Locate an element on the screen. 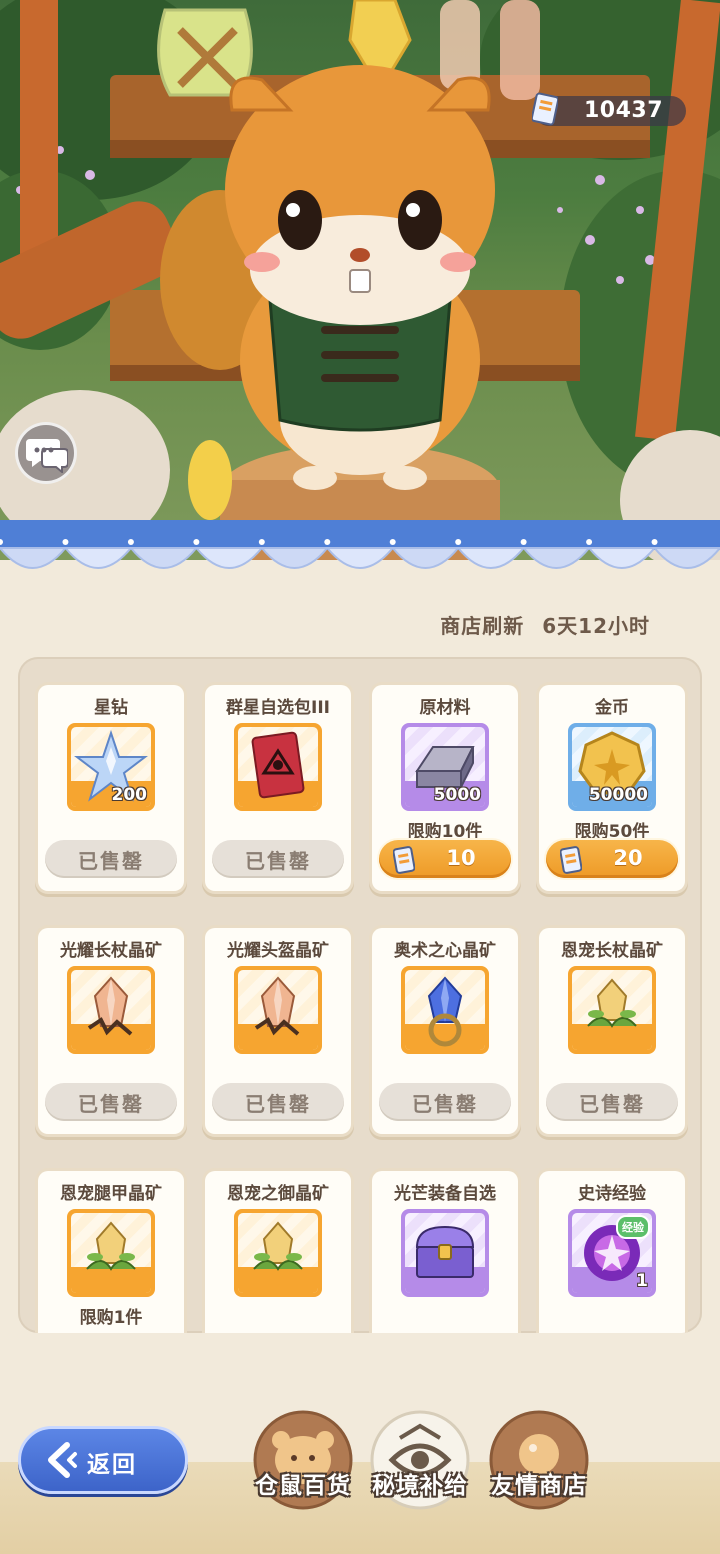 This screenshot has height=1554, width=720. item-name: 光耀长杖晶矿 is located at coordinates (111, 951).